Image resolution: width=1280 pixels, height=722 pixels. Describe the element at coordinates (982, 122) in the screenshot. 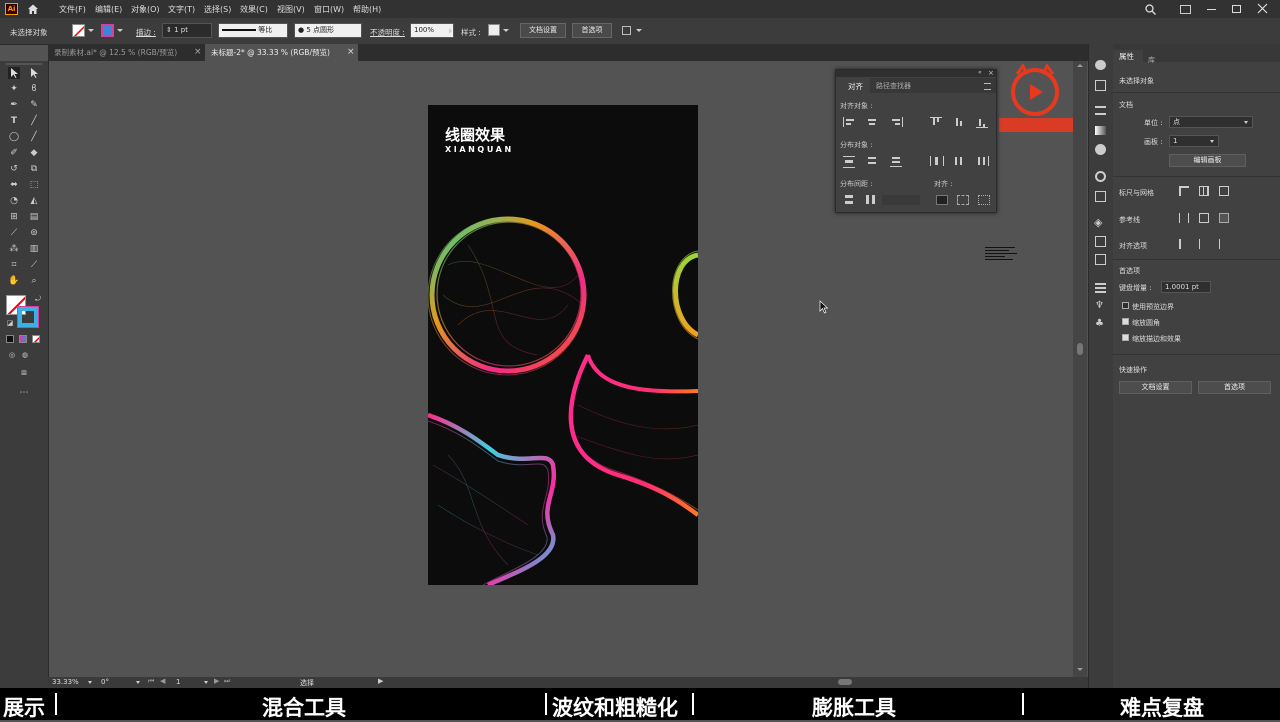

I see `align-bottom-icon` at that location.